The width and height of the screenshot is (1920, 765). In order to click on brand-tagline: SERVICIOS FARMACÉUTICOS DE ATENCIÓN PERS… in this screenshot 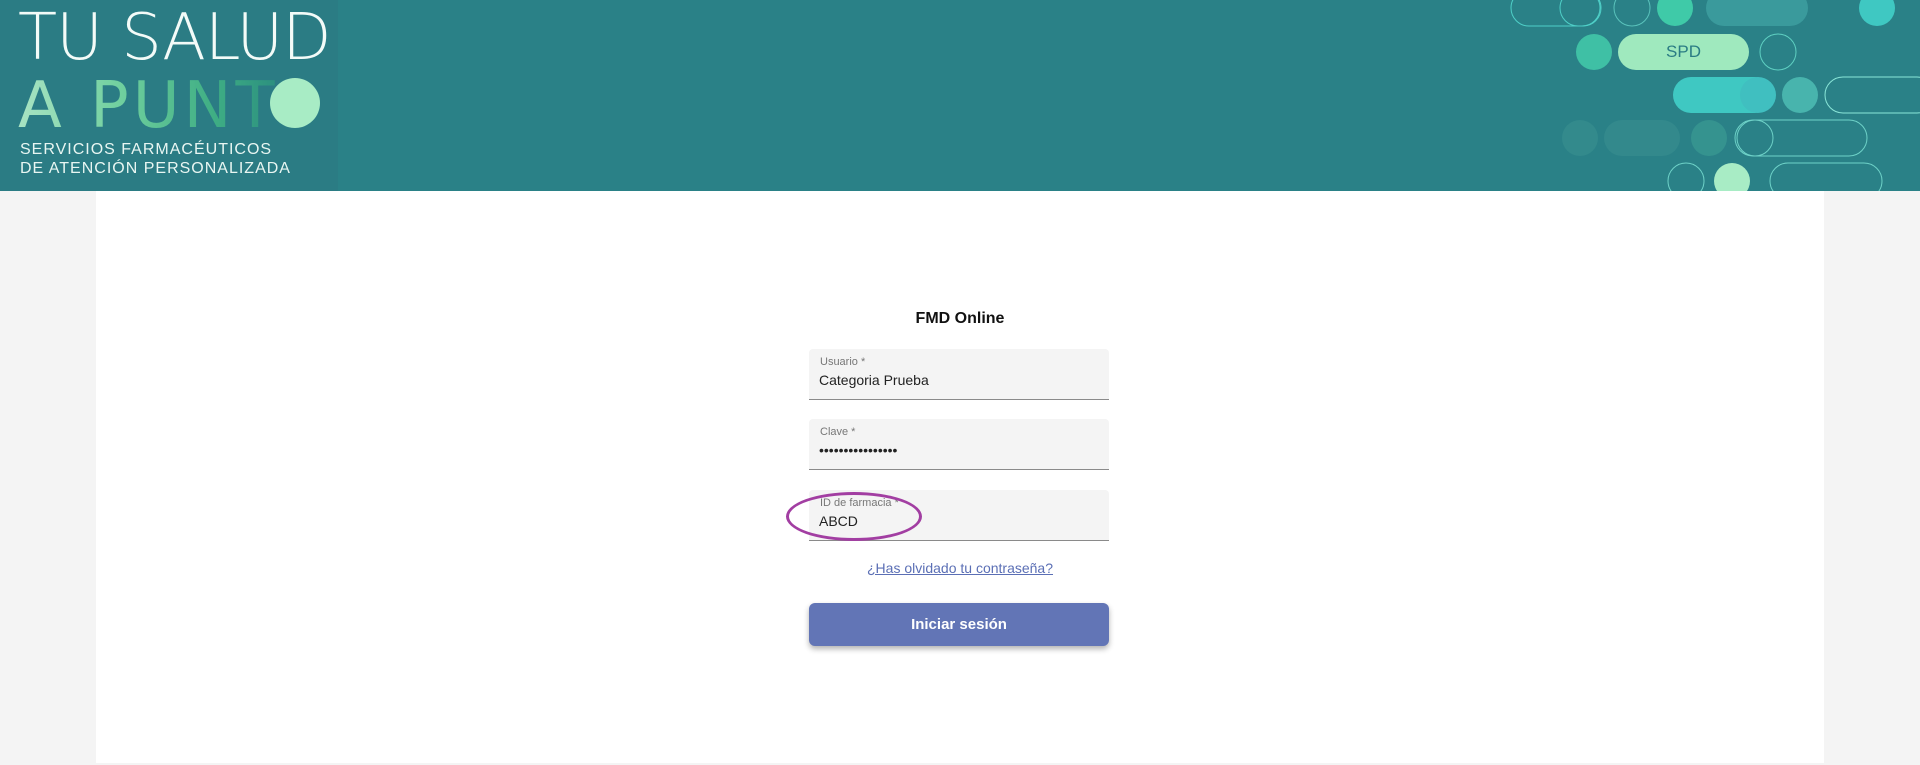, I will do `click(155, 159)`.